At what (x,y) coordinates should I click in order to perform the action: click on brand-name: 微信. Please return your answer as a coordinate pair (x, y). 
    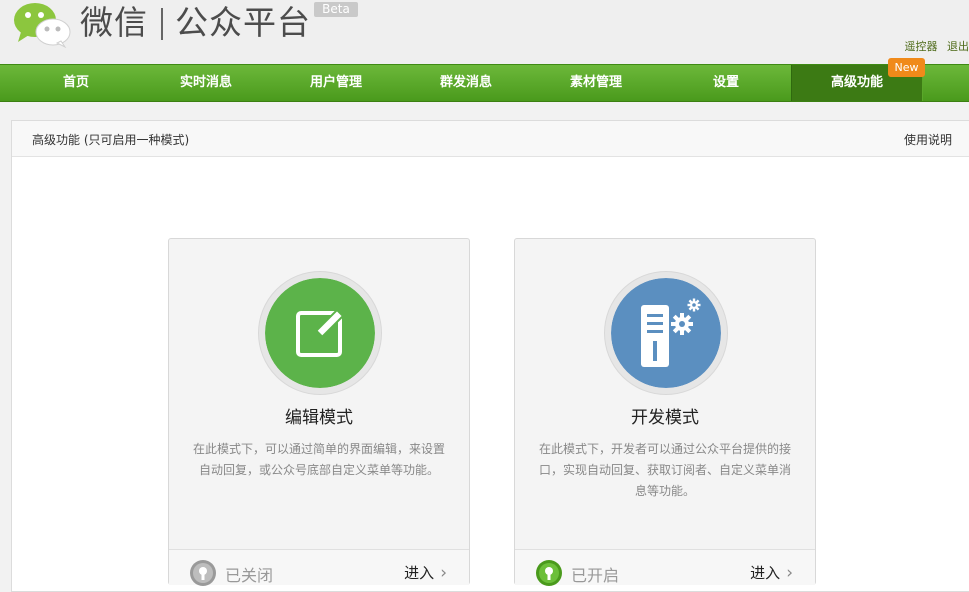
    Looking at the image, I should click on (114, 23).